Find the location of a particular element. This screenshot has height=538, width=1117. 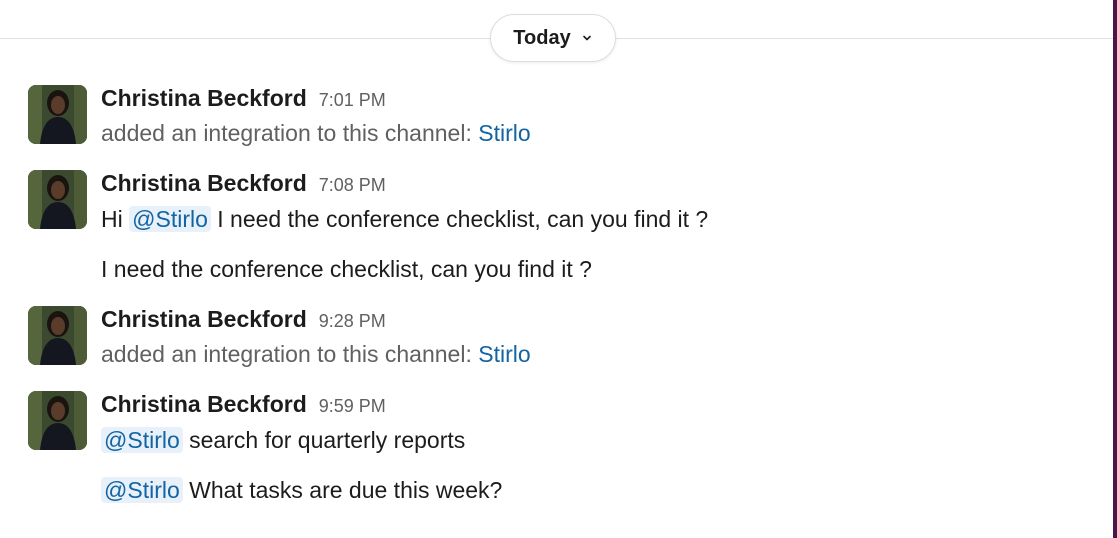

date-divider-button: Today is located at coordinates (553, 38).